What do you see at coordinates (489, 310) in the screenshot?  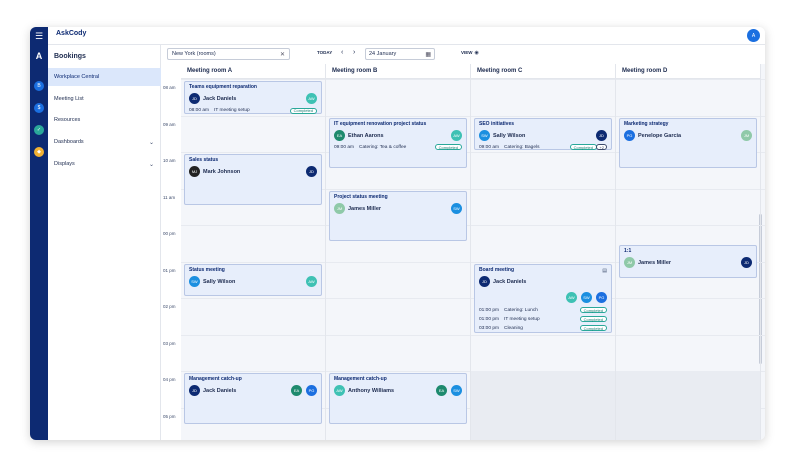 I see `service-time: 01:00 pm` at bounding box center [489, 310].